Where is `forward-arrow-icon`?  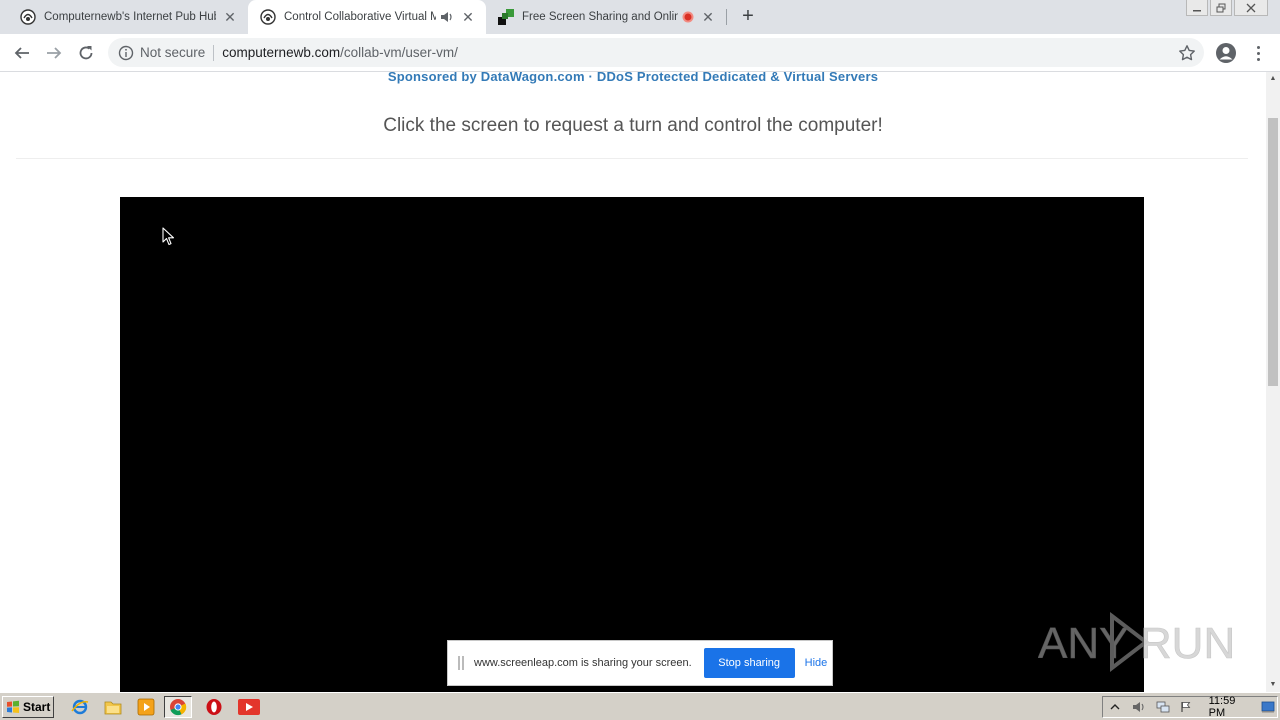
forward-arrow-icon is located at coordinates (54, 53).